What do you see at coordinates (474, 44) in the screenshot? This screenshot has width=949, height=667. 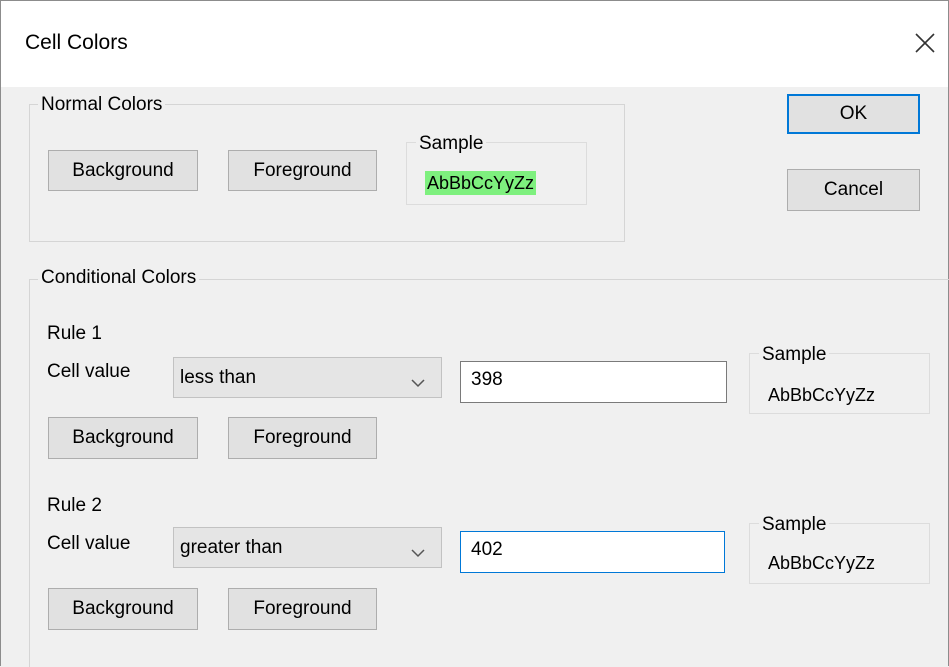 I see `title-bar: Cell Colors` at bounding box center [474, 44].